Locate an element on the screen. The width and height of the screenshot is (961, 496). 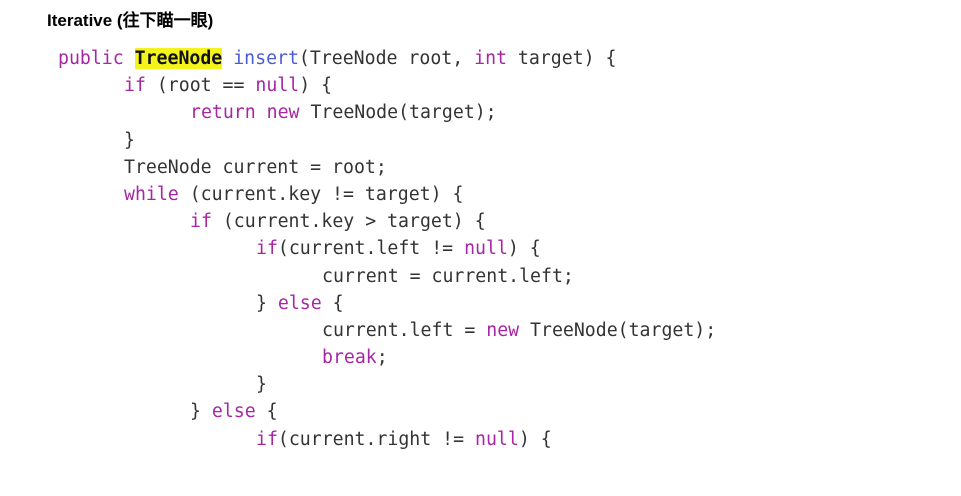
code-keyword: while is located at coordinates (151, 194).